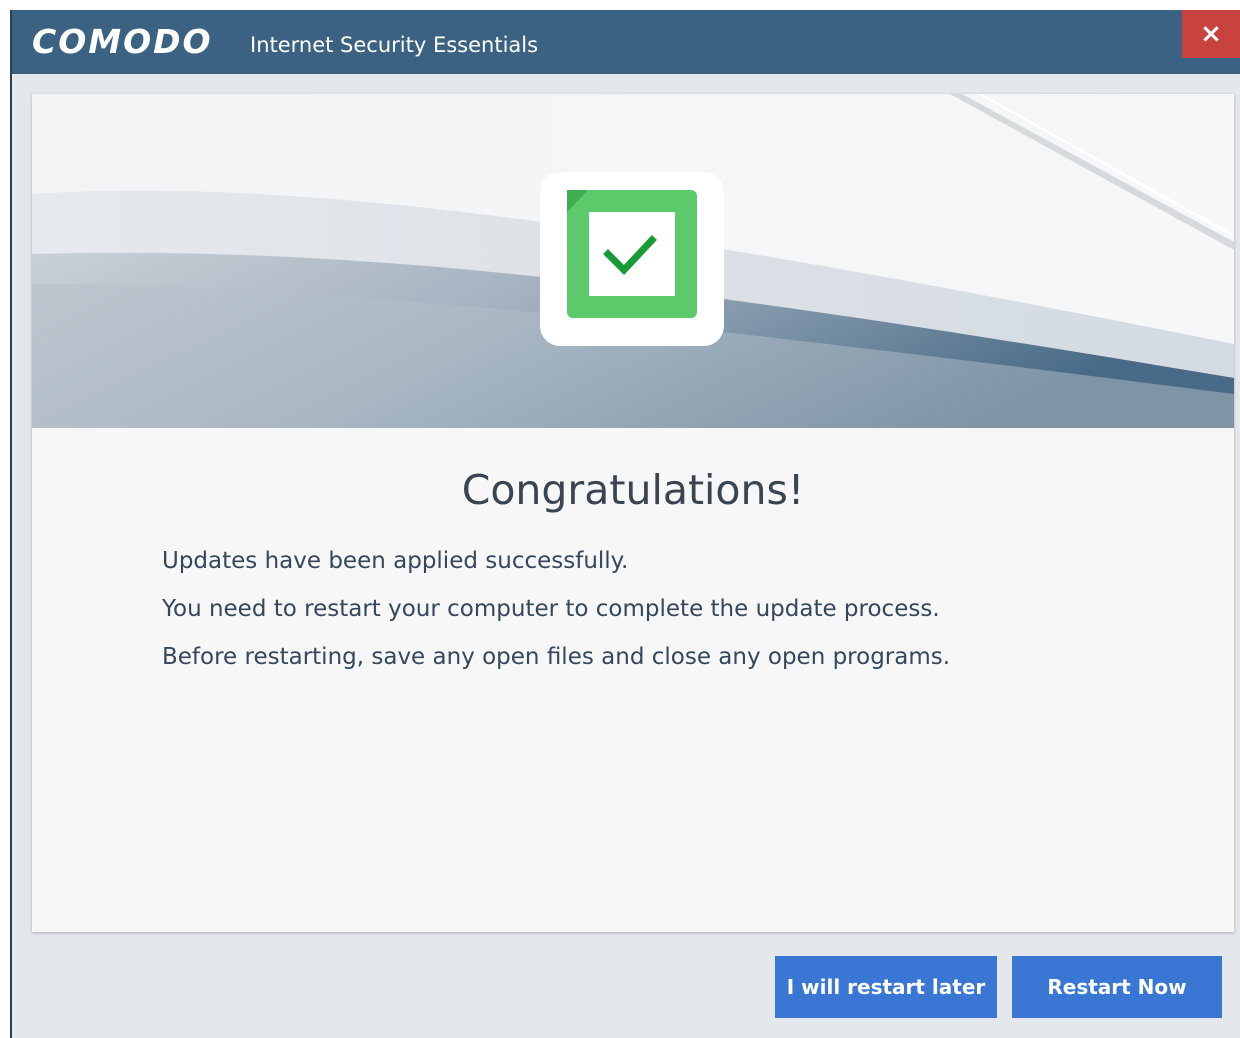 Image resolution: width=1240 pixels, height=1038 pixels. I want to click on restart-now-button: Restart Now, so click(1117, 987).